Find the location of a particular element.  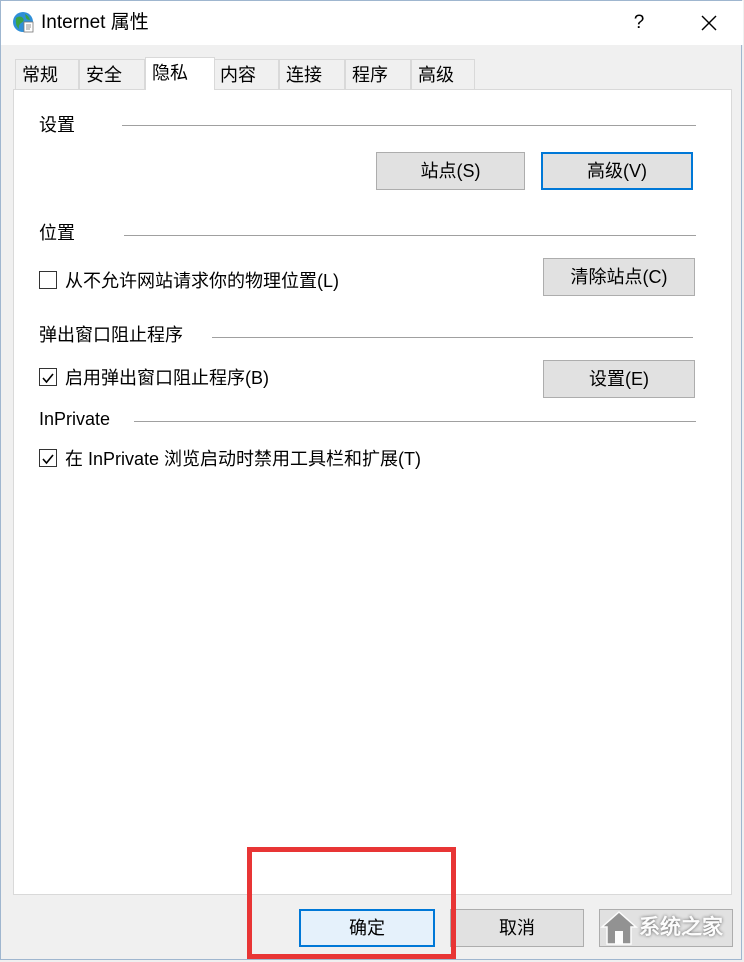

close-icon is located at coordinates (709, 23).